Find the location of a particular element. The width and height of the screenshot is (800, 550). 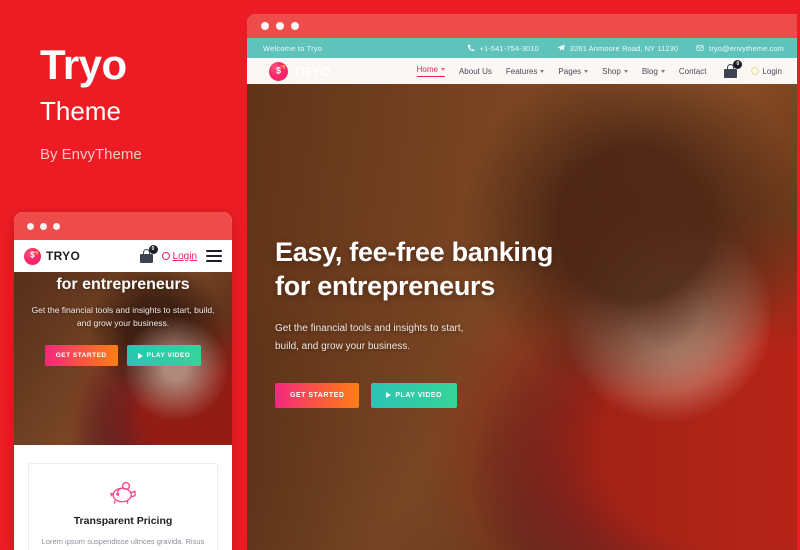

brand-block: Tryo Theme By EnvyTheme is located at coordinates (91, 102).